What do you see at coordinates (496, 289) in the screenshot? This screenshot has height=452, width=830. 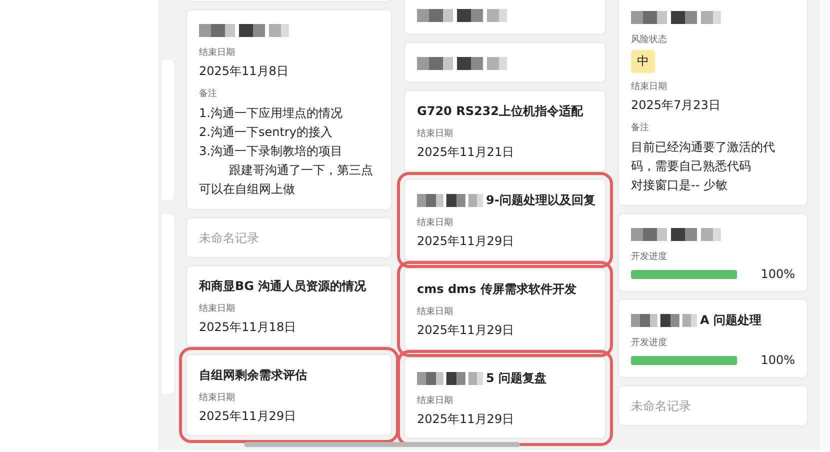 I see `card-title: cms dms 传屏需求软件开发` at bounding box center [496, 289].